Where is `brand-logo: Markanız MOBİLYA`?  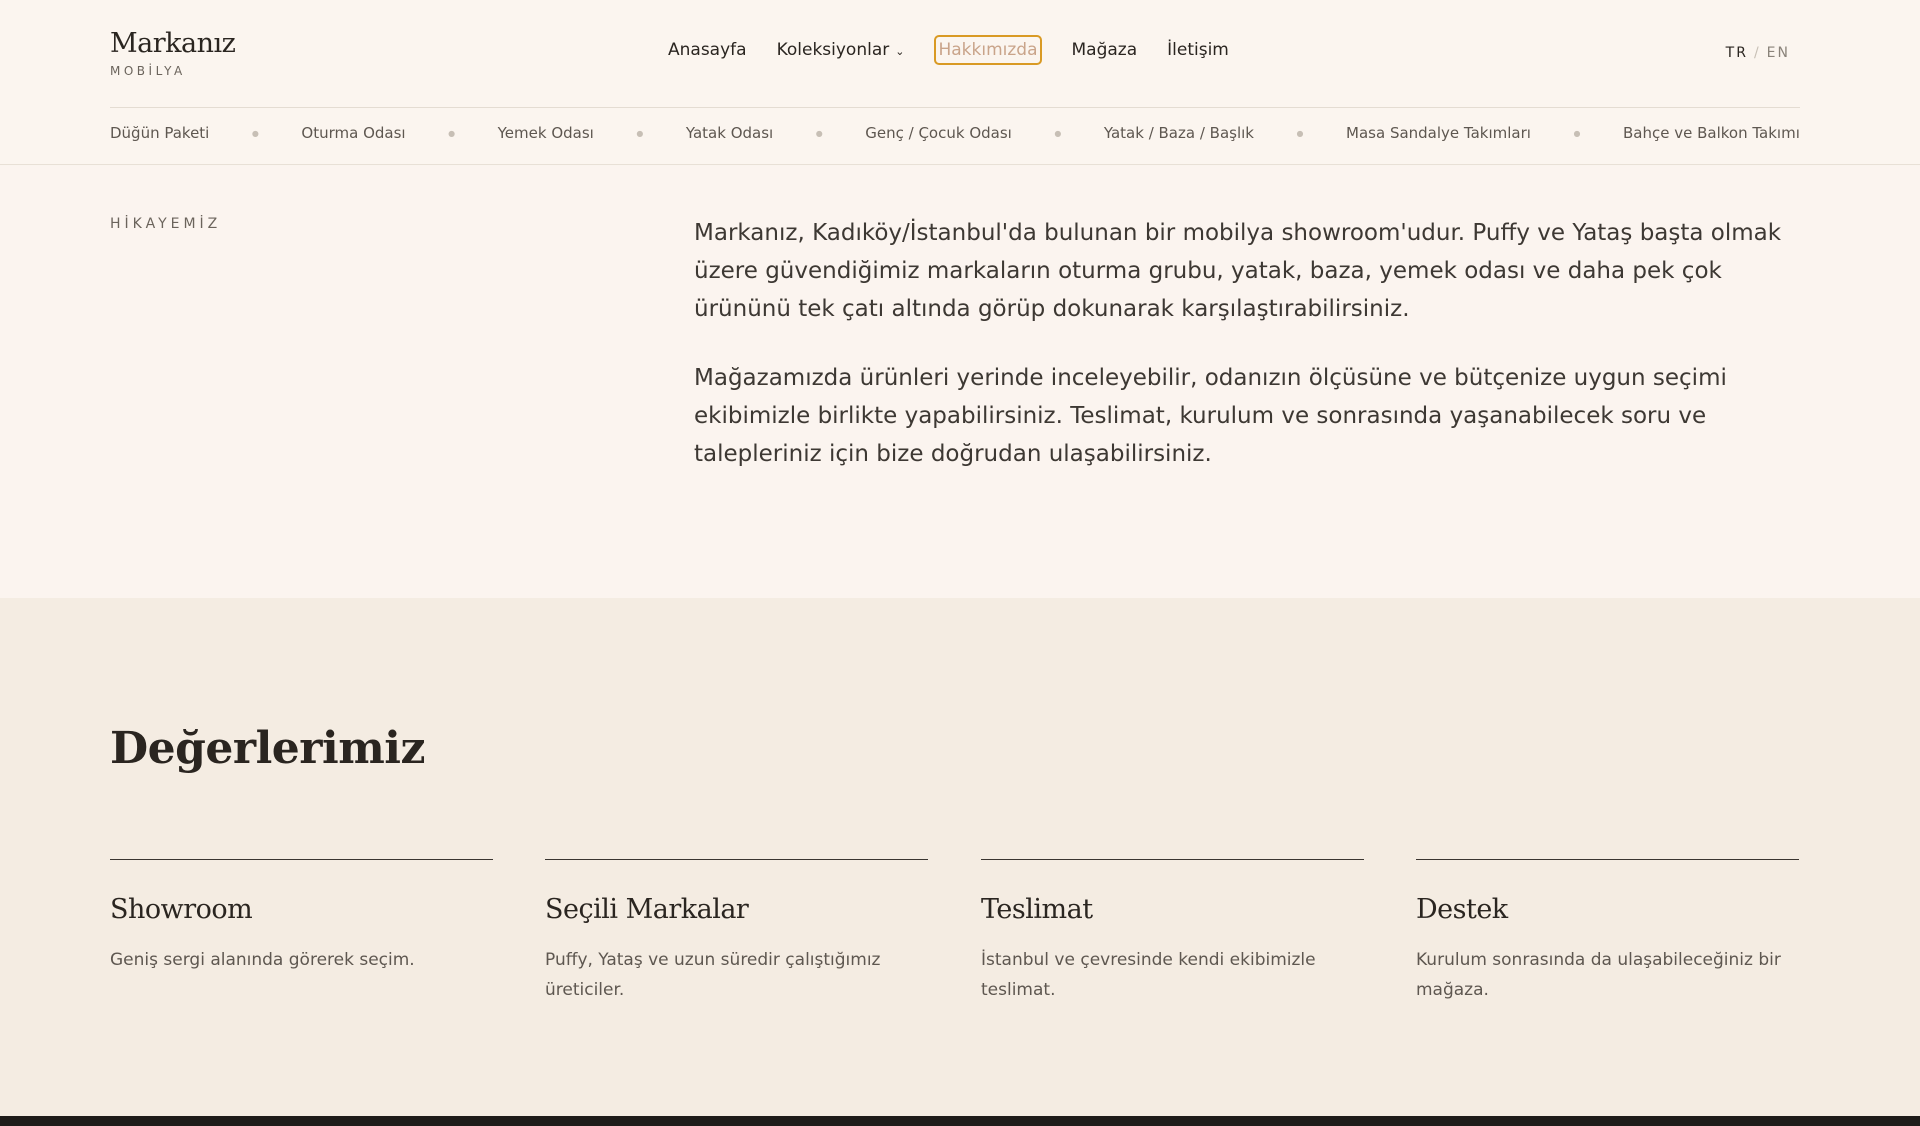 brand-logo: Markanız MOBİLYA is located at coordinates (173, 53).